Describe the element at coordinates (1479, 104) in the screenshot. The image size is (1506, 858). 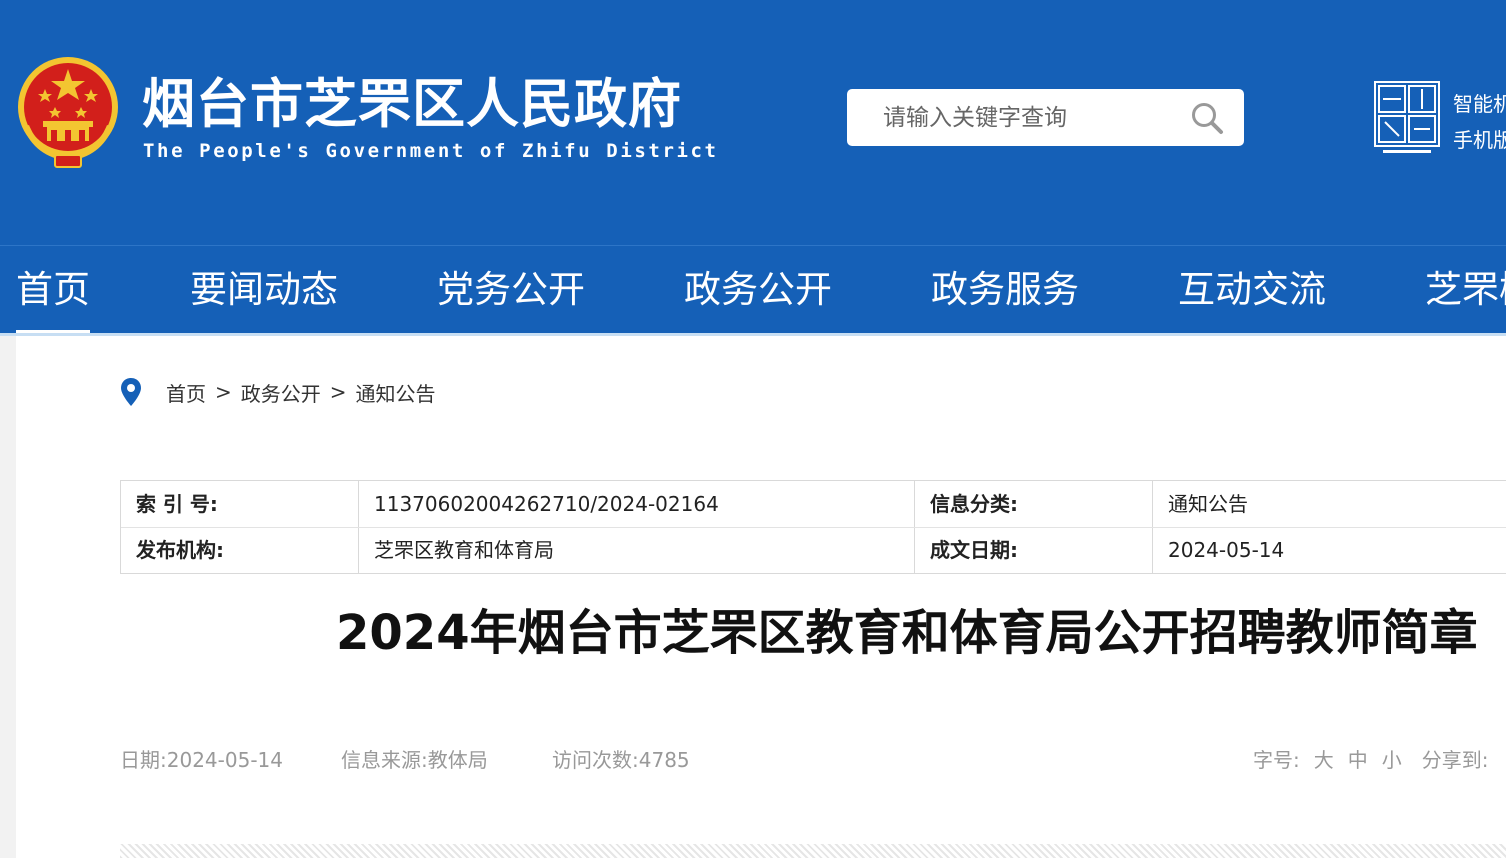
I see `smart-phone-link: 智能机` at that location.